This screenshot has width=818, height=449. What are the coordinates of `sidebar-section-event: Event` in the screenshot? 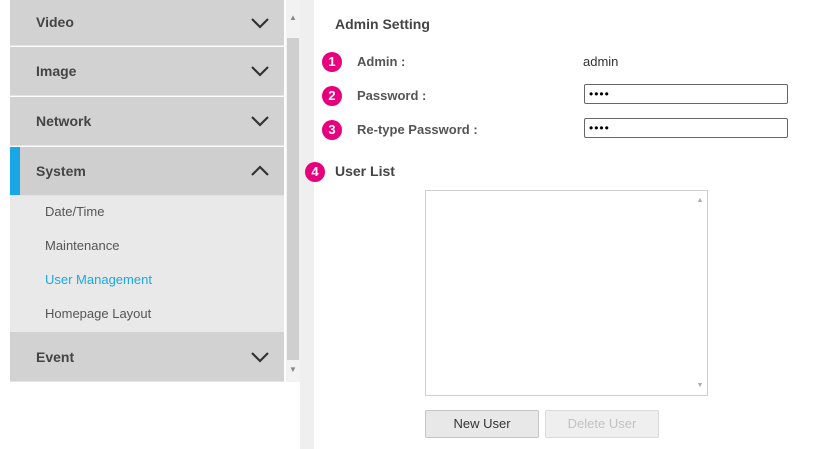 It's located at (147, 357).